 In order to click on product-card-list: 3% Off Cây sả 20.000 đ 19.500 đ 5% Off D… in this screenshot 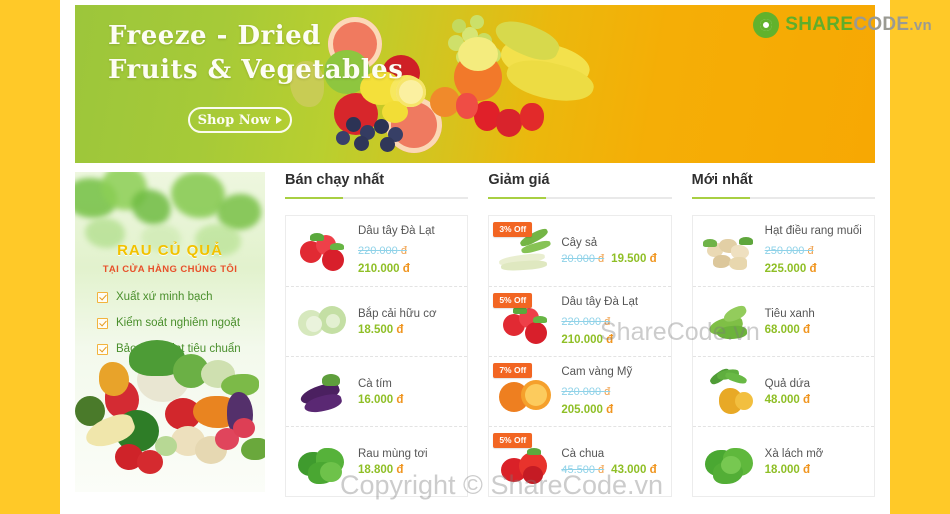, I will do `click(580, 356)`.